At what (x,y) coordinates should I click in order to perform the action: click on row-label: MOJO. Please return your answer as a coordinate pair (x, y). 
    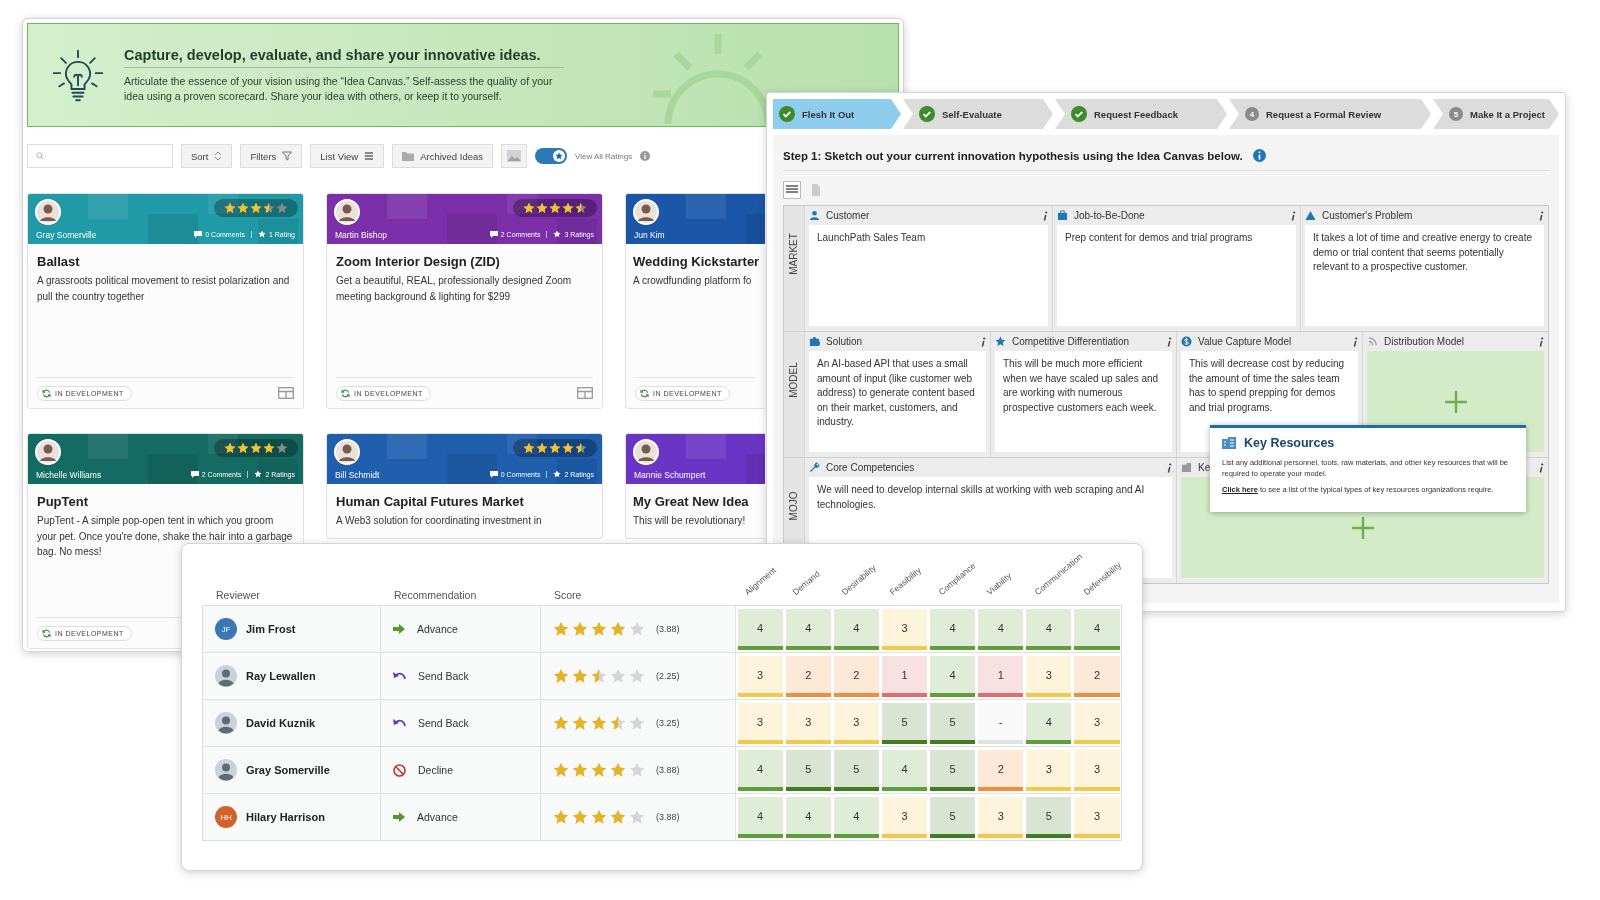
    Looking at the image, I should click on (794, 506).